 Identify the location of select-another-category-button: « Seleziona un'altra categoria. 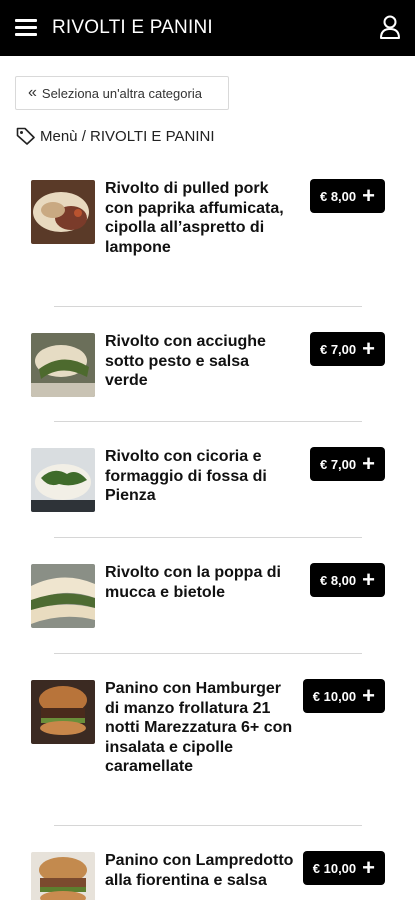
(122, 93).